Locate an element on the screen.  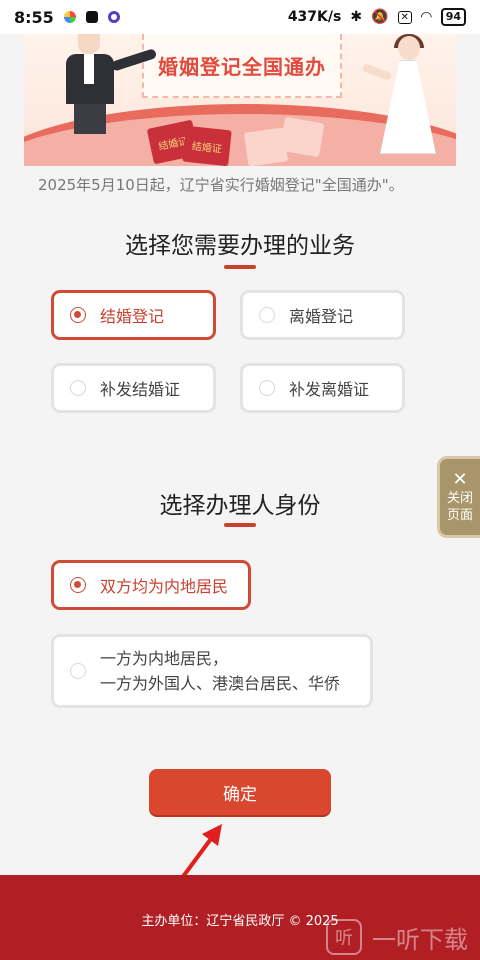
watermark: 听 一听下载 is located at coordinates (397, 937).